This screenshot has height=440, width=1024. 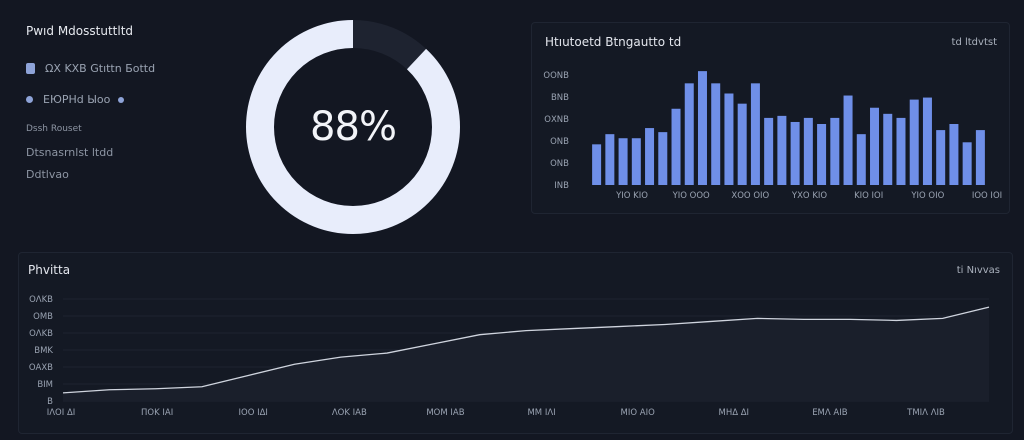 What do you see at coordinates (100, 68) in the screenshot?
I see `legend-label: ΩΧ ΚΧΒ Gtıttn Бottd` at bounding box center [100, 68].